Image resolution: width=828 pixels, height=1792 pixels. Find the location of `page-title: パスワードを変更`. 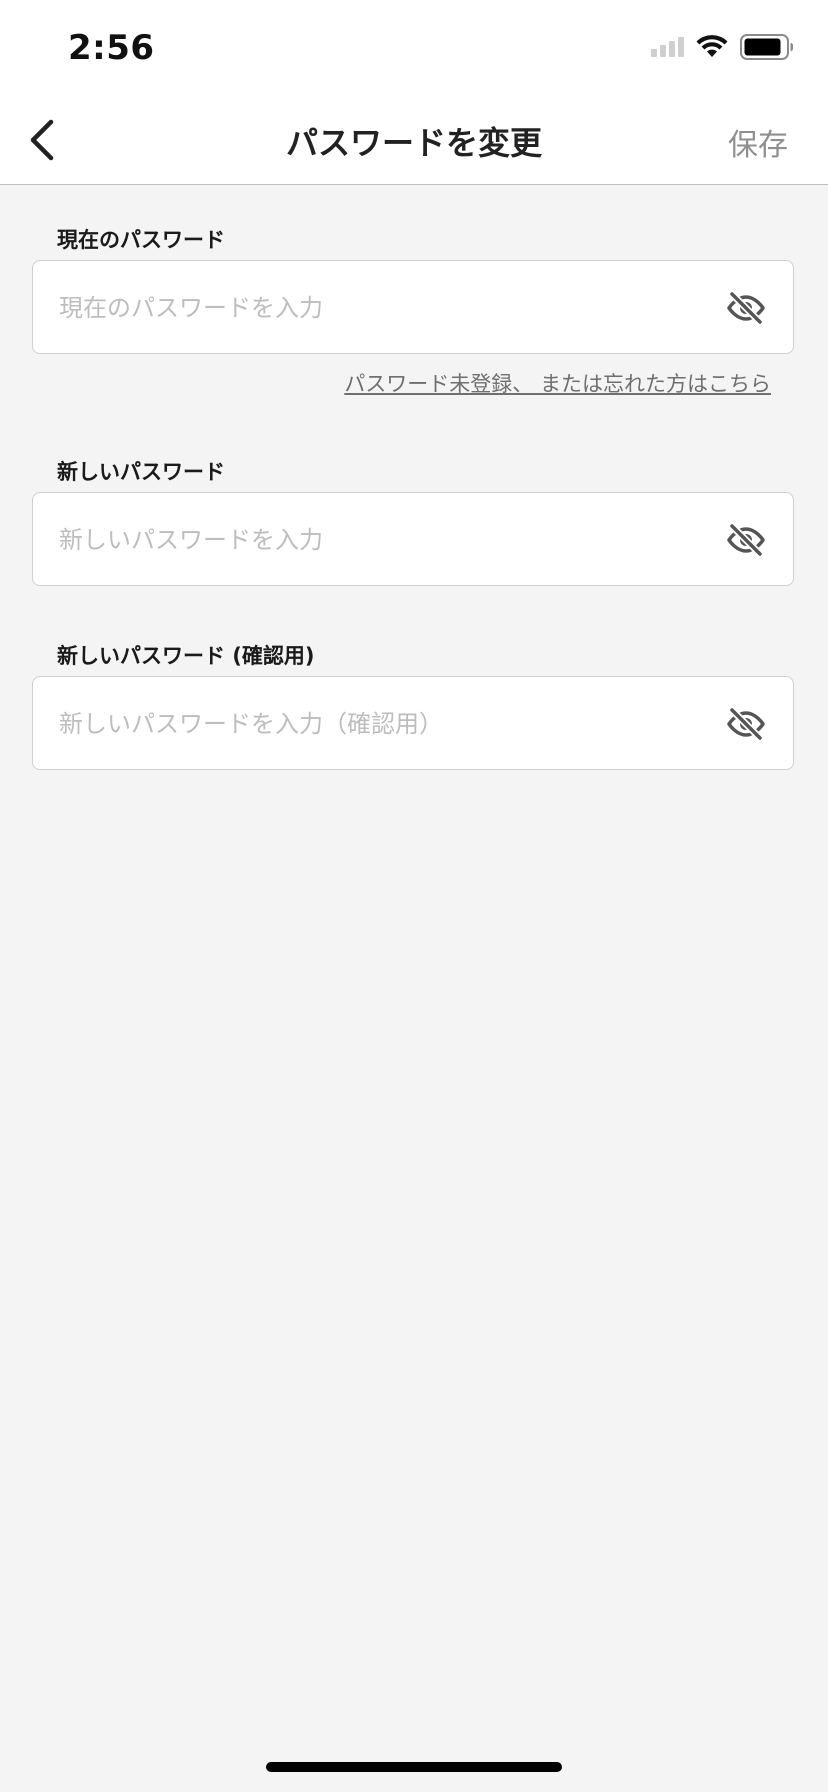

page-title: パスワードを変更 is located at coordinates (413, 143).